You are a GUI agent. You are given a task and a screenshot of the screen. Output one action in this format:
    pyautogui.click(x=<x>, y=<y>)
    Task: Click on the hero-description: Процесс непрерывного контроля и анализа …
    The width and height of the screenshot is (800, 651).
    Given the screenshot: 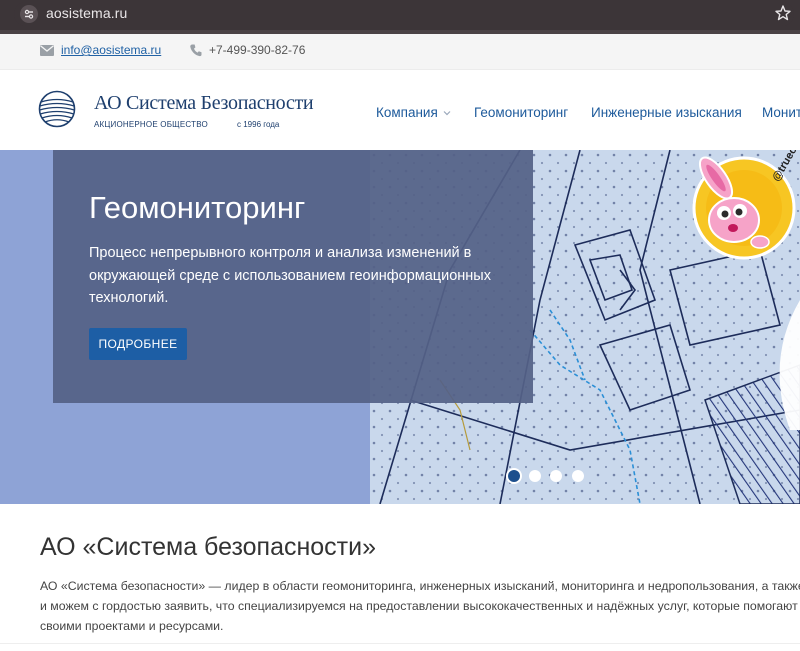 What is the action you would take?
    pyautogui.click(x=290, y=275)
    